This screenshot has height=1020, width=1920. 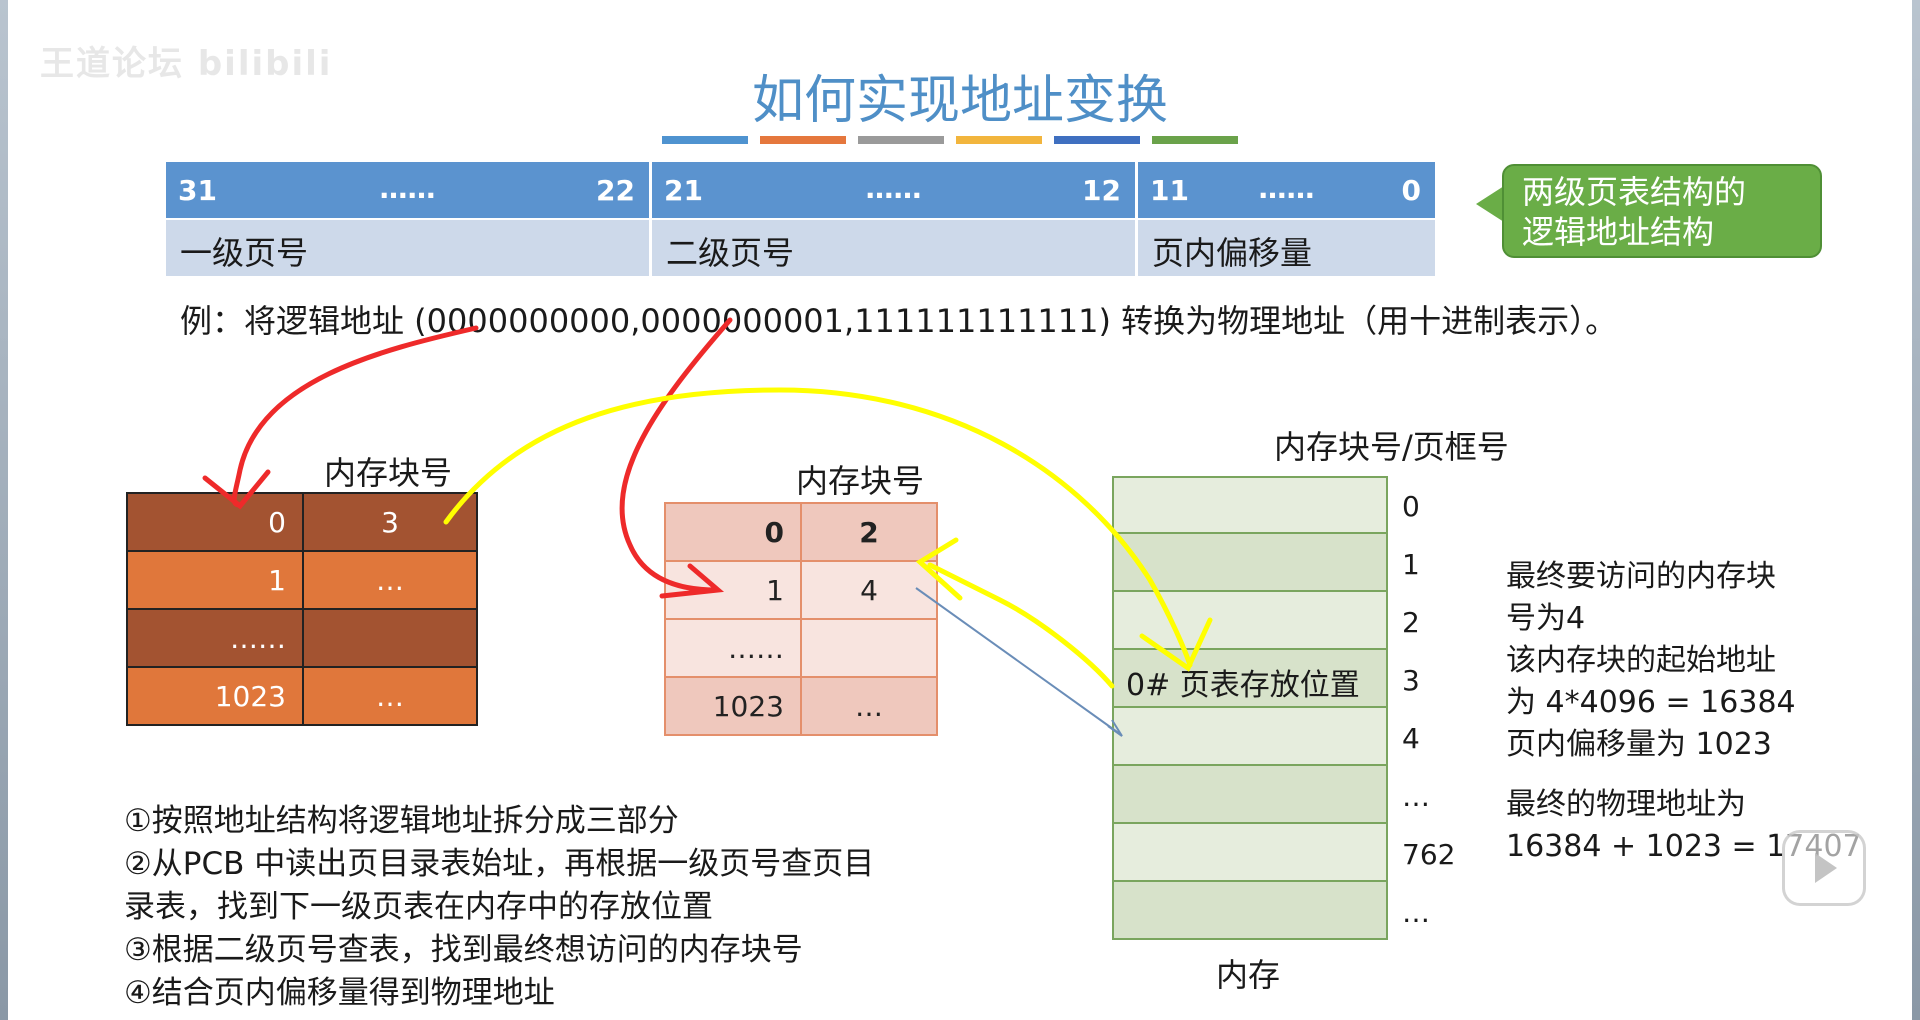 What do you see at coordinates (1641, 660) in the screenshot?
I see `note-line: 该内存块的起始地址` at bounding box center [1641, 660].